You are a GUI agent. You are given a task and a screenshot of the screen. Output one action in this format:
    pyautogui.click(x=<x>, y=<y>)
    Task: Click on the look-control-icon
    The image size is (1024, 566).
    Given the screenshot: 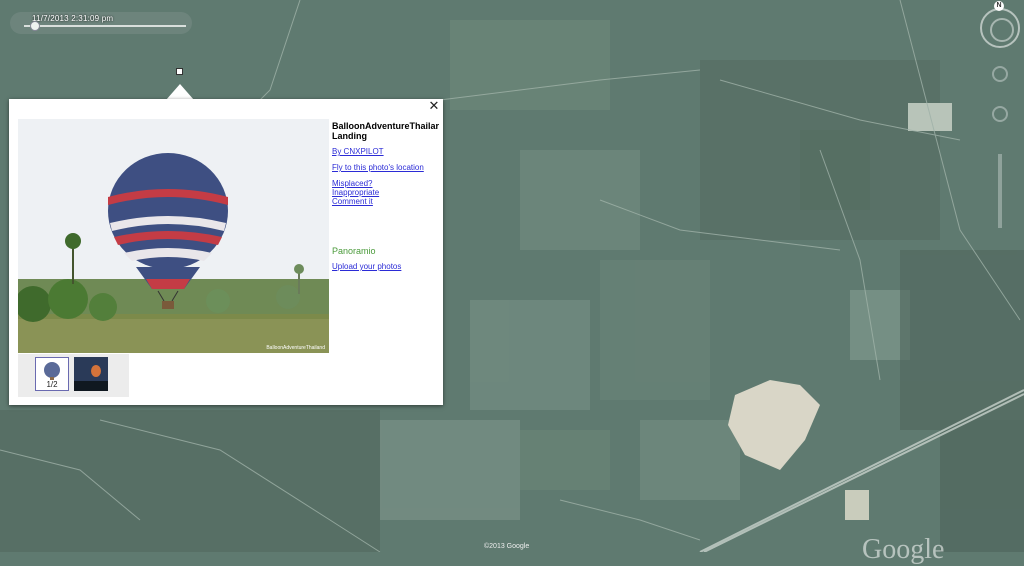 What is the action you would take?
    pyautogui.click(x=1000, y=74)
    